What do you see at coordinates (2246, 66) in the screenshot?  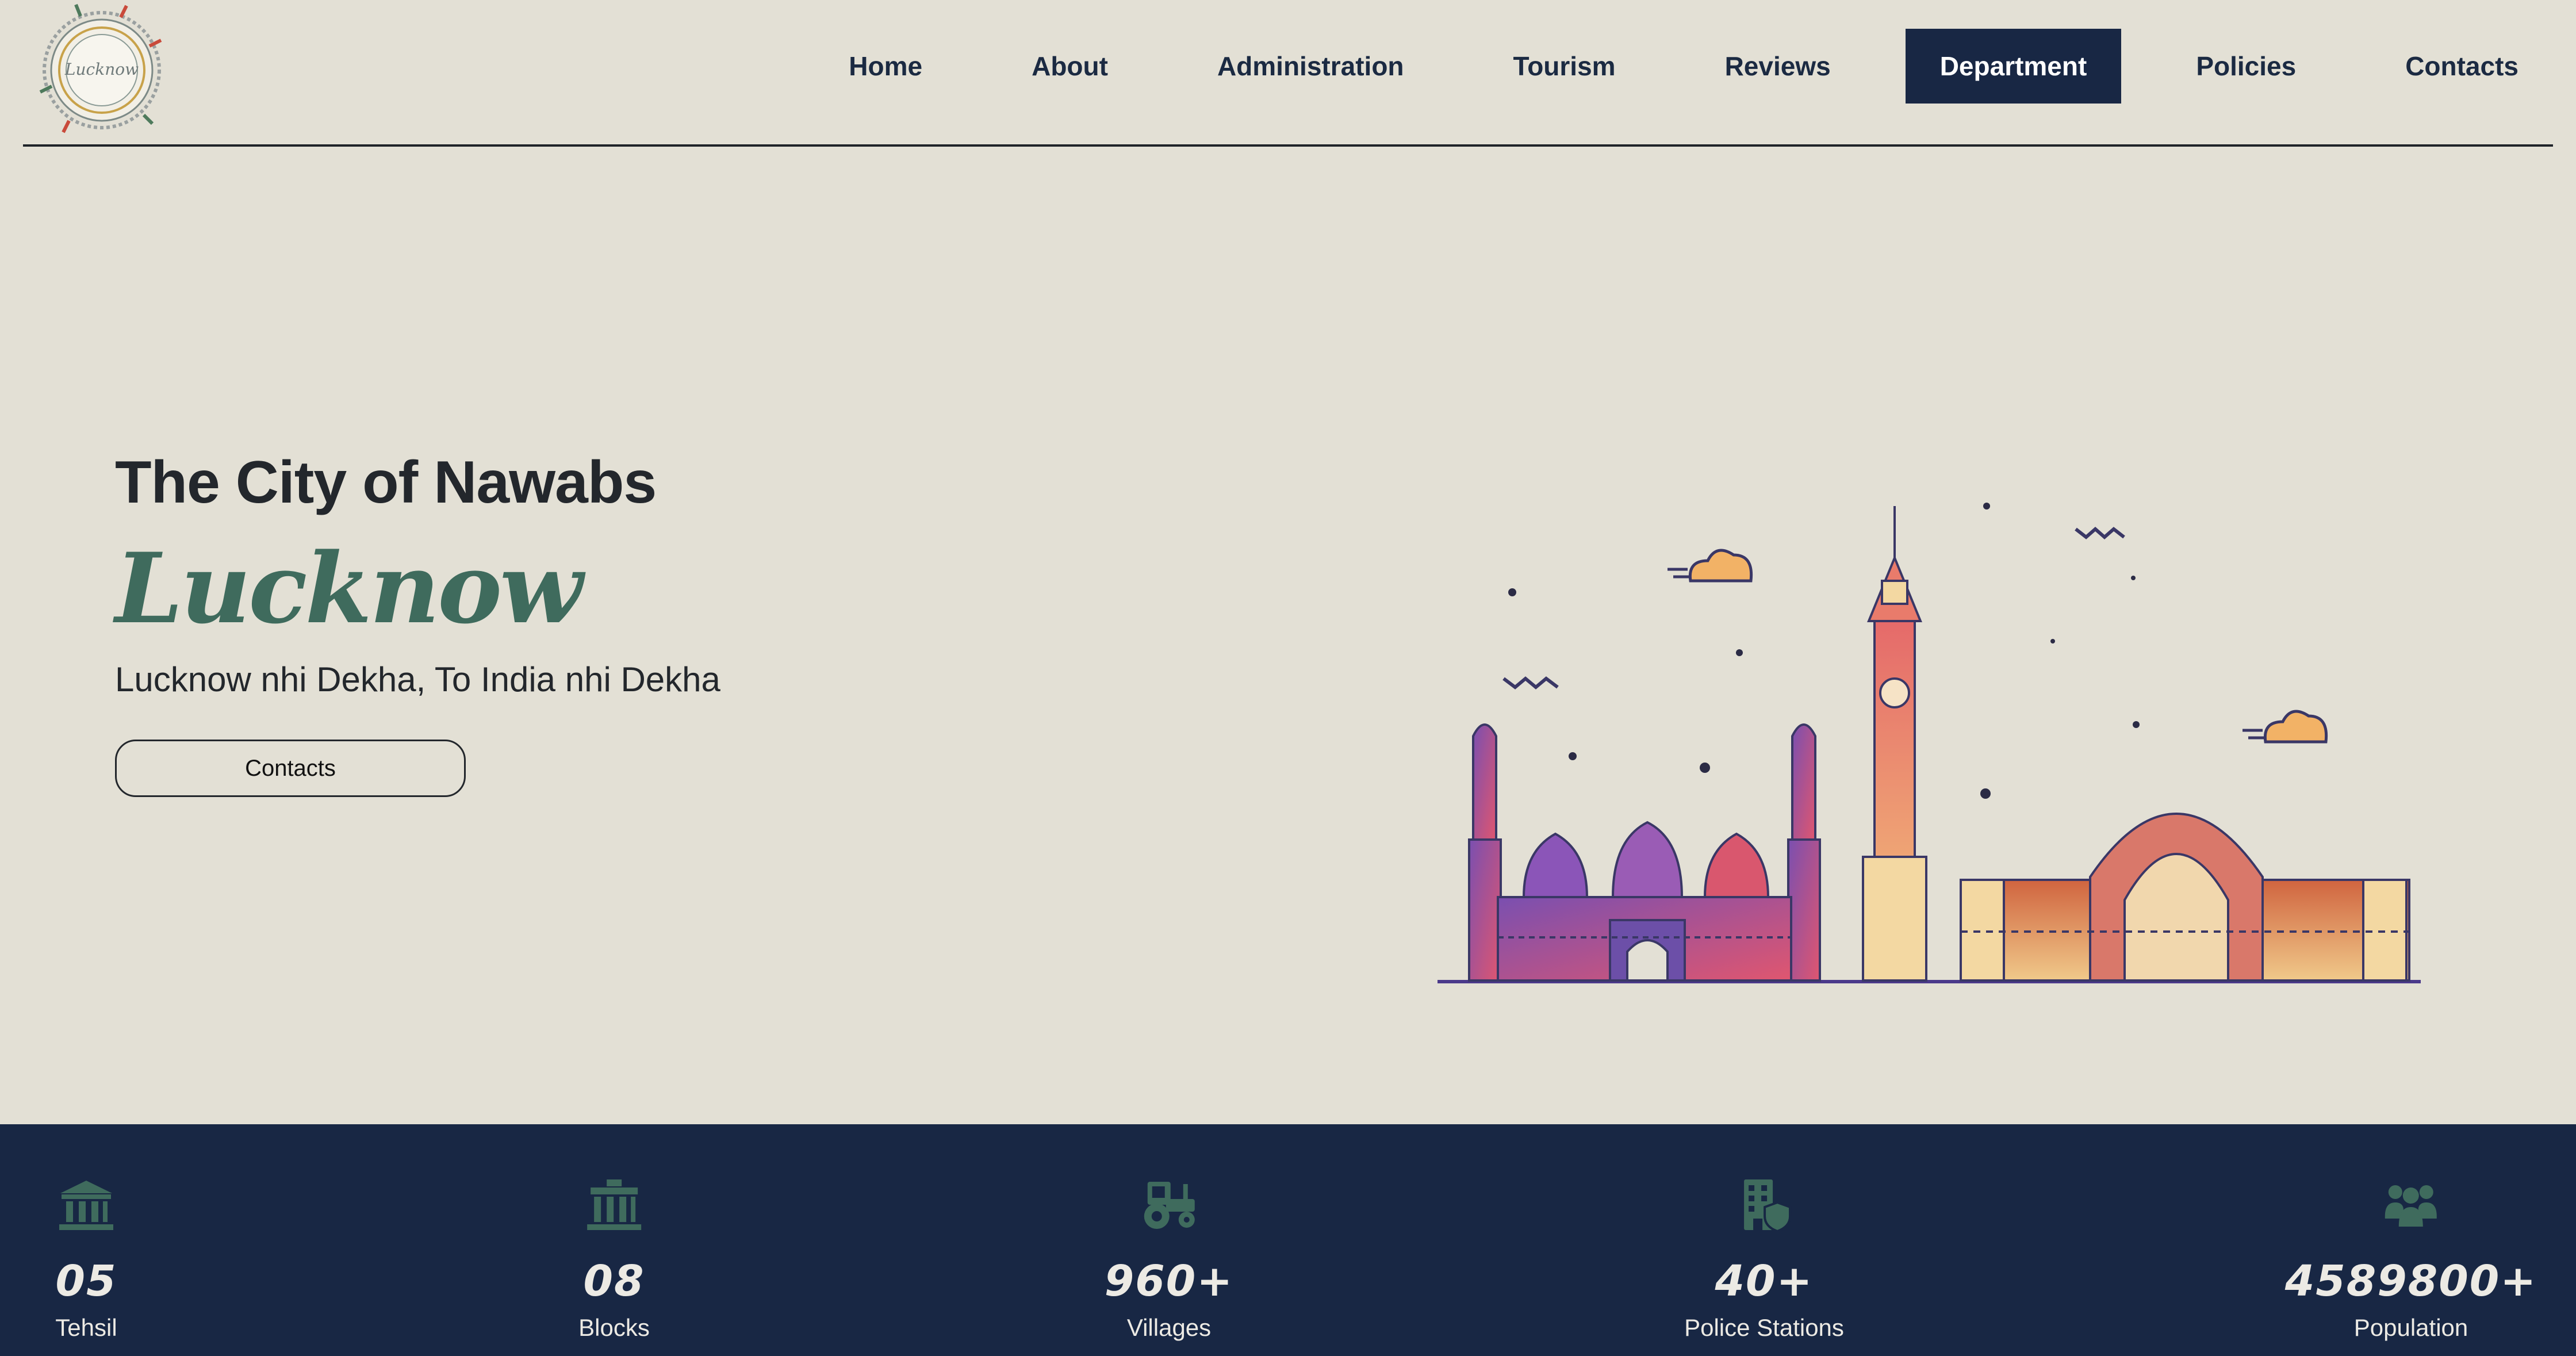 I see `nav-policies: Policies` at bounding box center [2246, 66].